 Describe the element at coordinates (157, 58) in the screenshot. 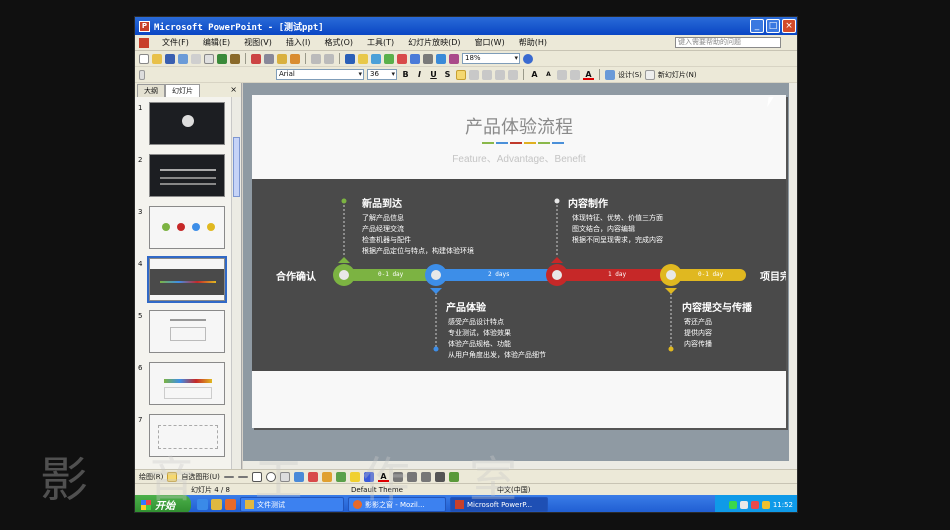

I see `open-icon` at that location.